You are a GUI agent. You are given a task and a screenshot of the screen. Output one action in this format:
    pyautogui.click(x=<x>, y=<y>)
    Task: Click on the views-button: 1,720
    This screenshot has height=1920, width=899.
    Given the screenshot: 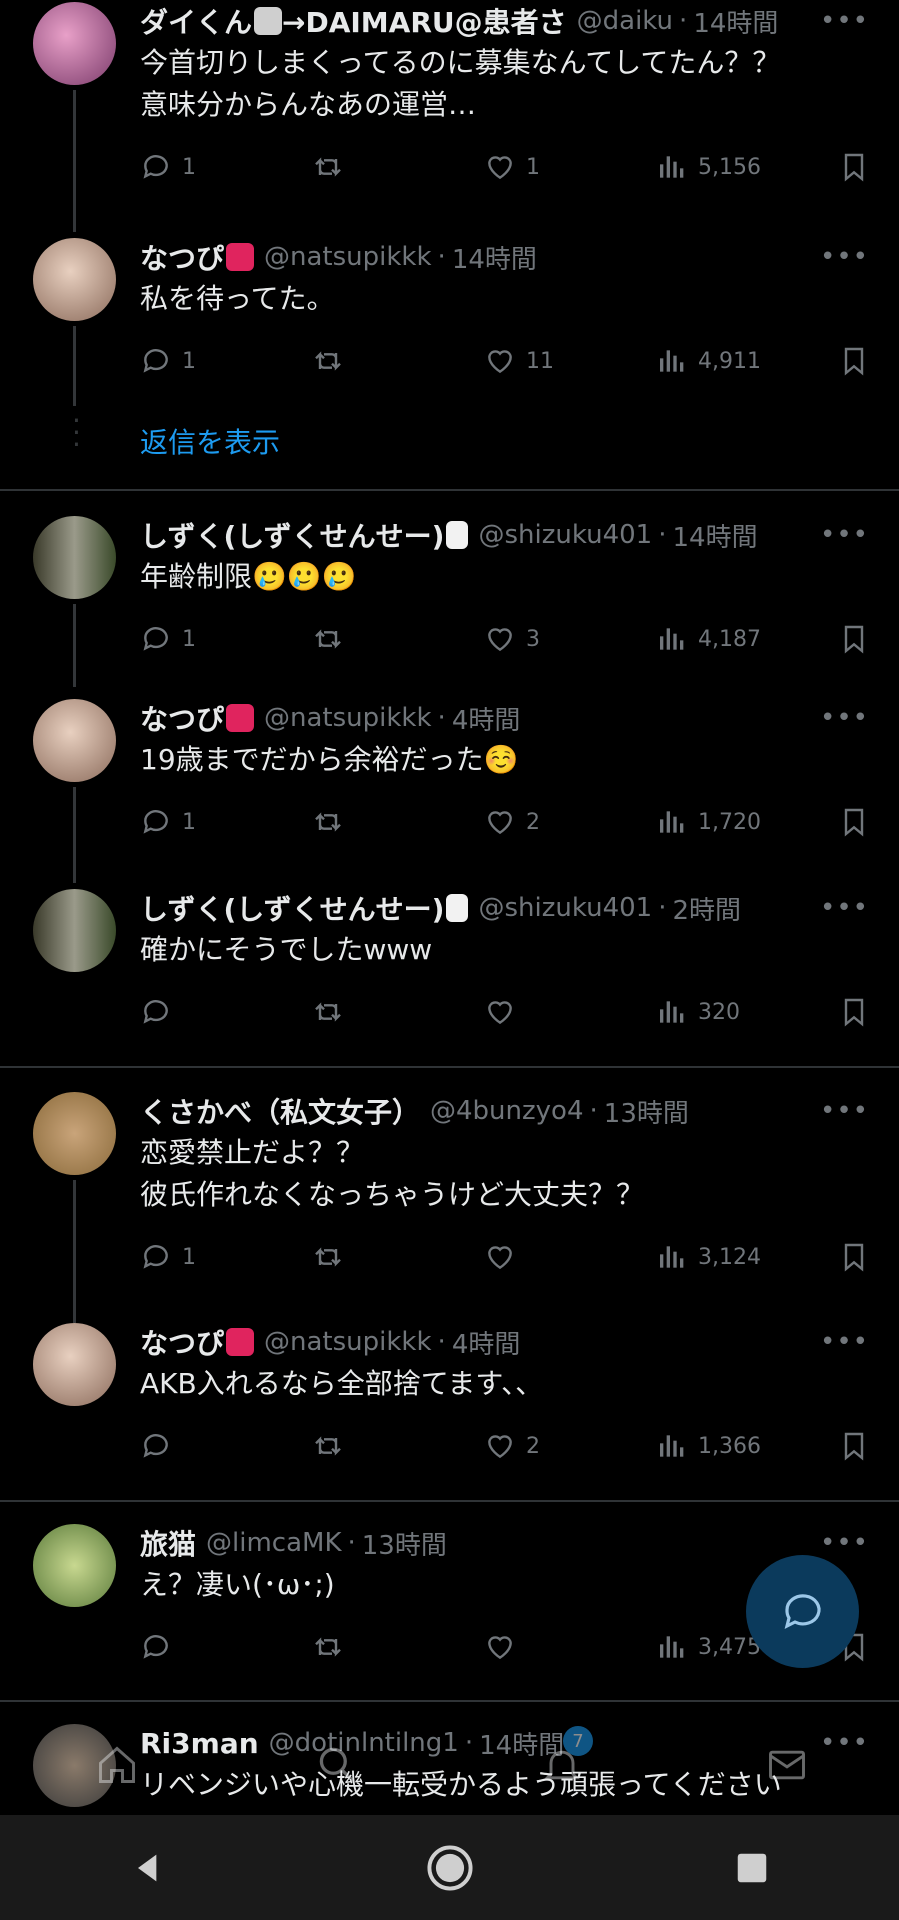 What is the action you would take?
    pyautogui.click(x=747, y=822)
    